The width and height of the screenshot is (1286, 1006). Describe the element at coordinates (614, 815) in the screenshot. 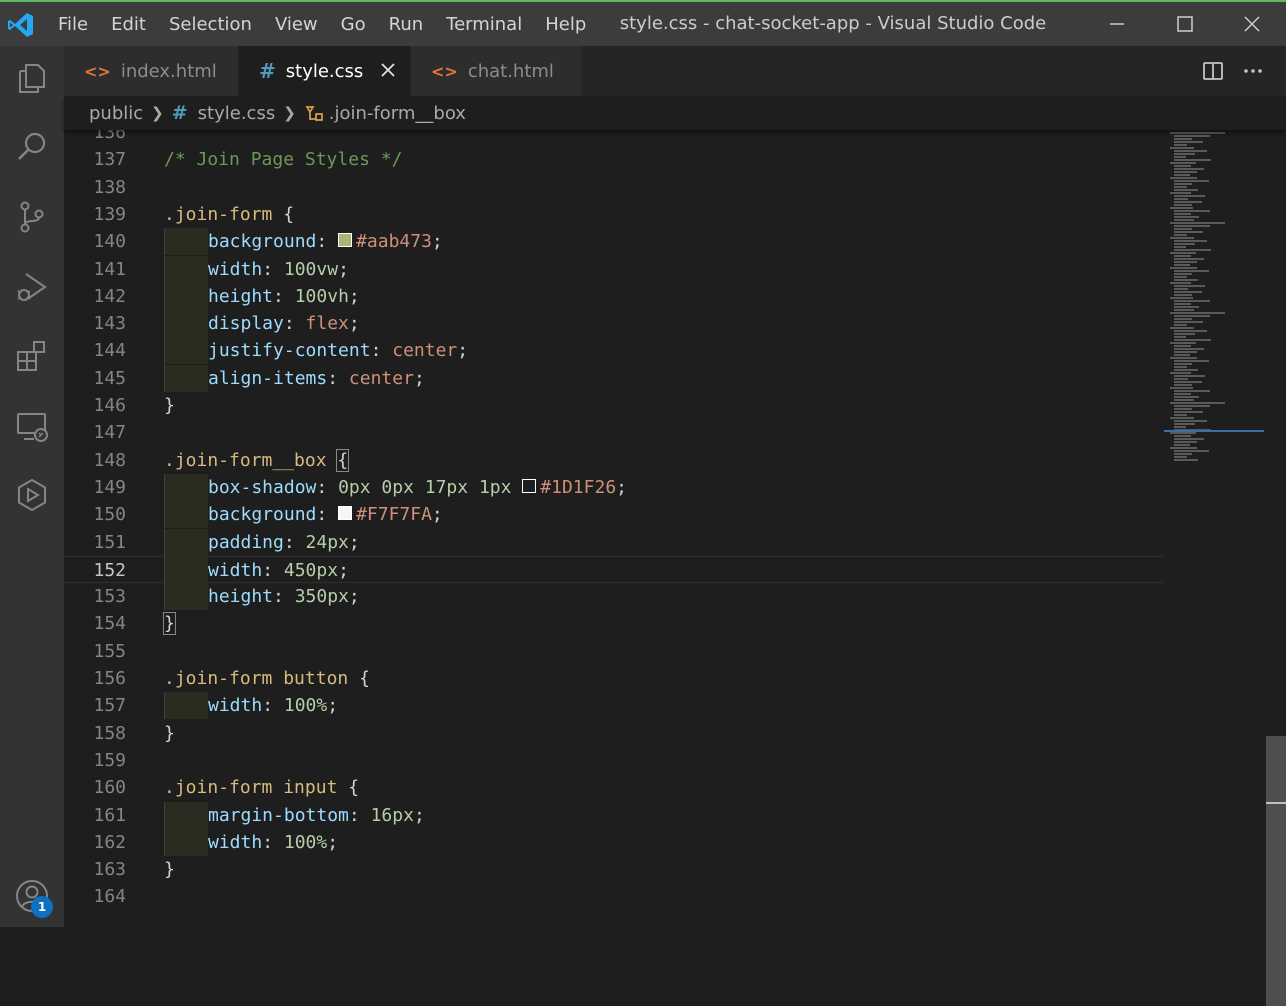

I see `code-line: 161 margin-bottom: 16px;` at that location.